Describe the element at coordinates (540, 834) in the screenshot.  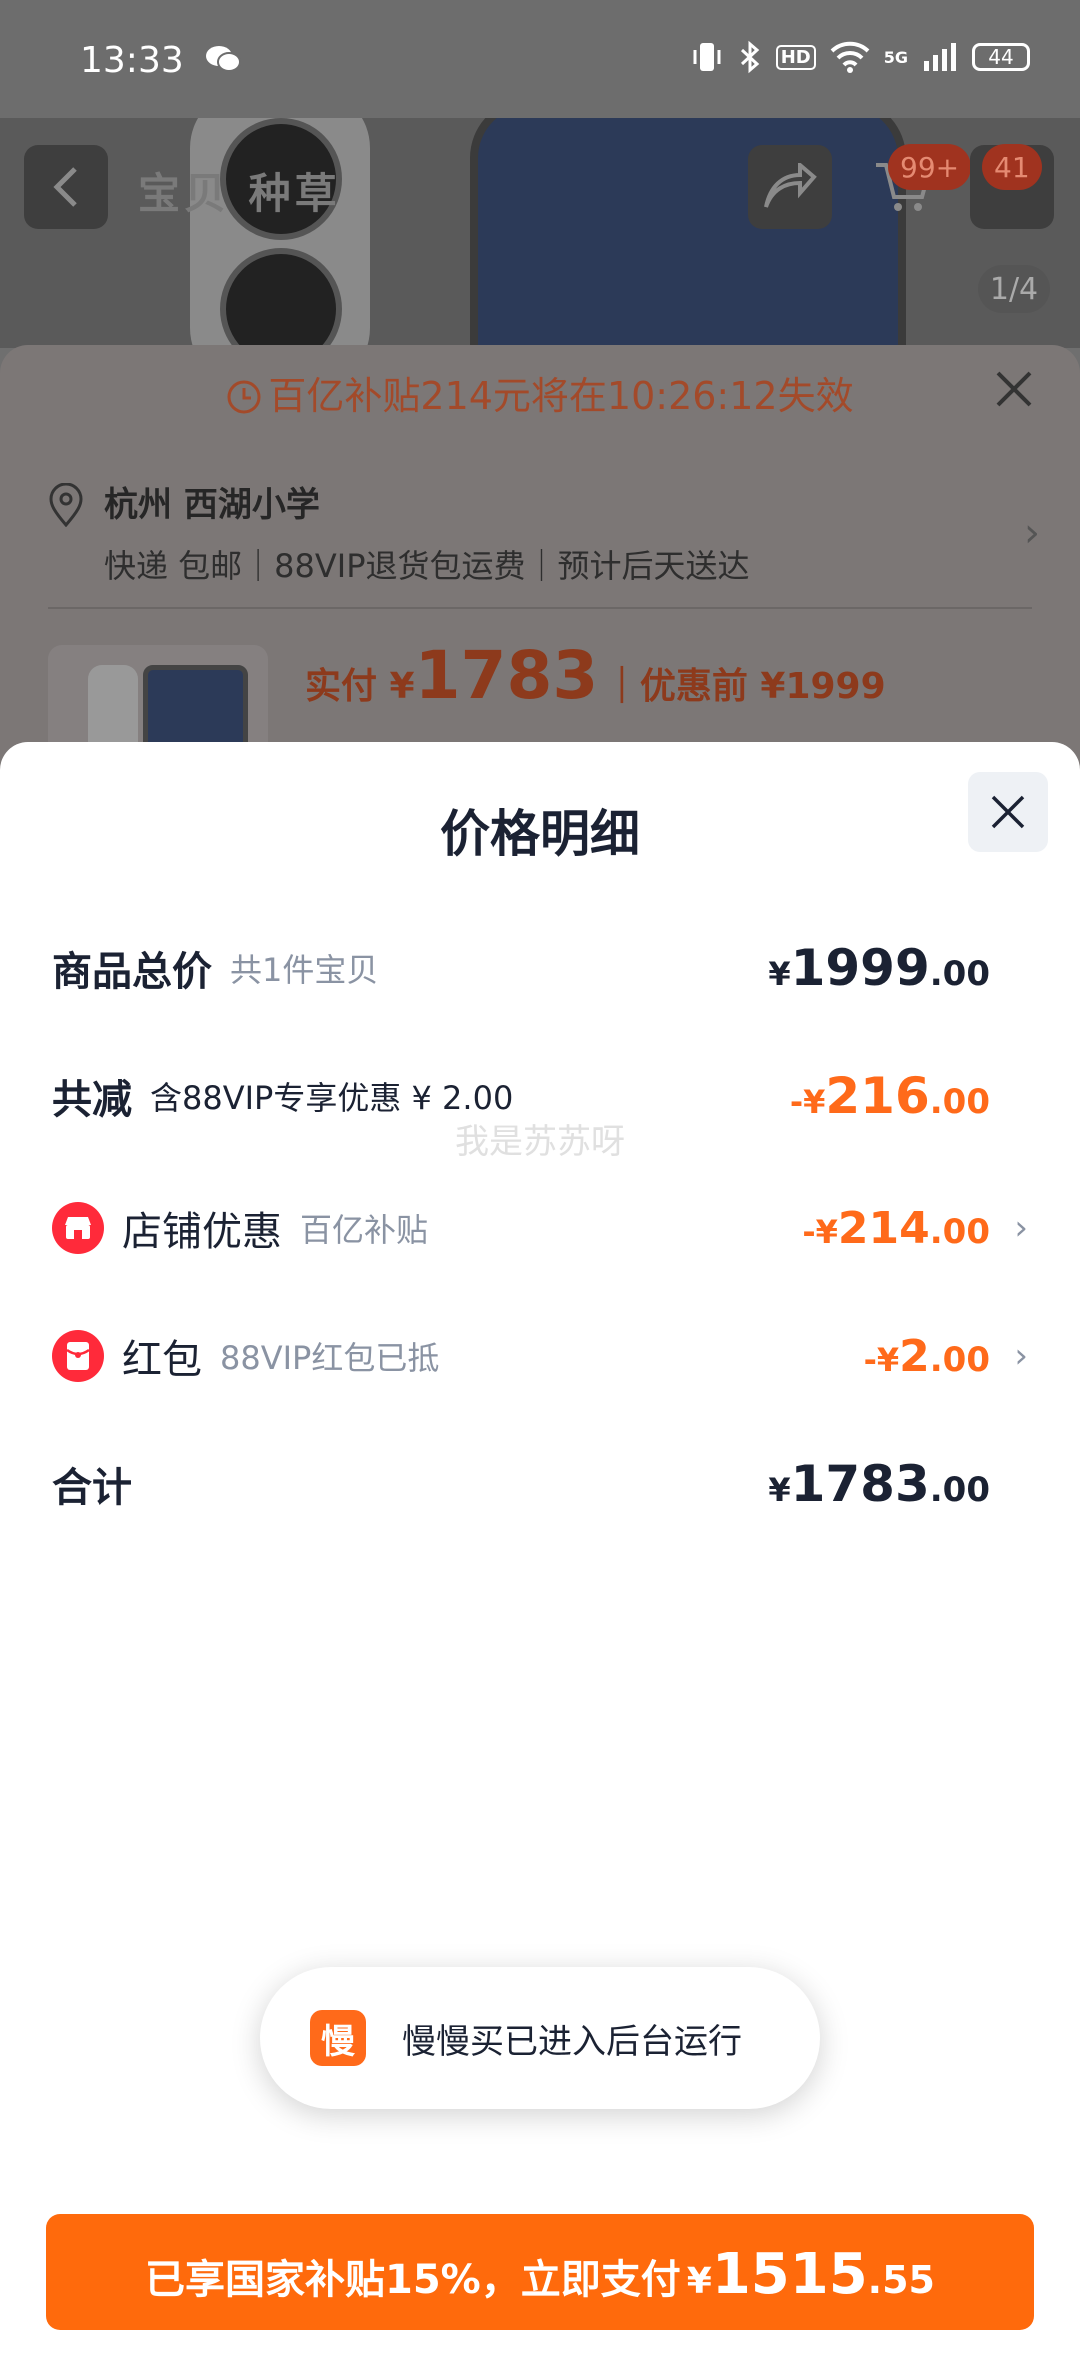
I see `sheet-title: 价格明细` at that location.